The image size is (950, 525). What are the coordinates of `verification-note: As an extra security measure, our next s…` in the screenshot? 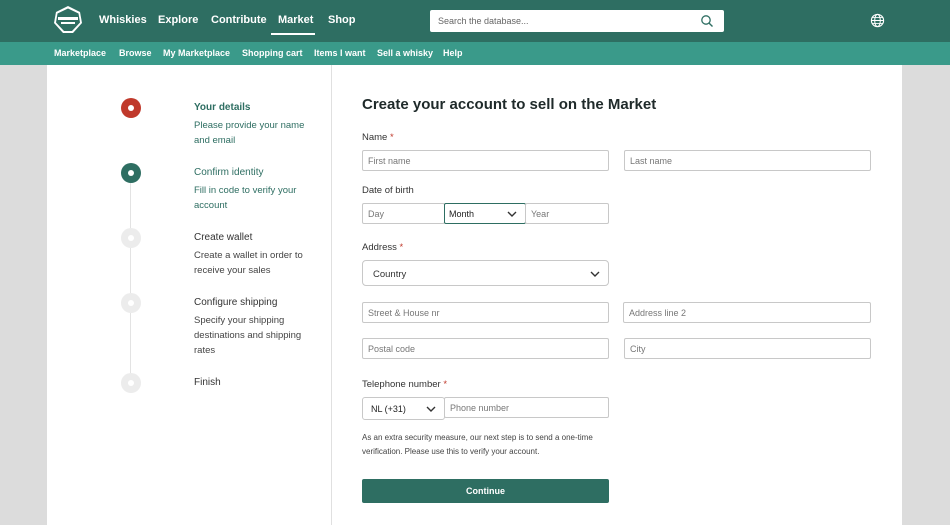 It's located at (477, 444).